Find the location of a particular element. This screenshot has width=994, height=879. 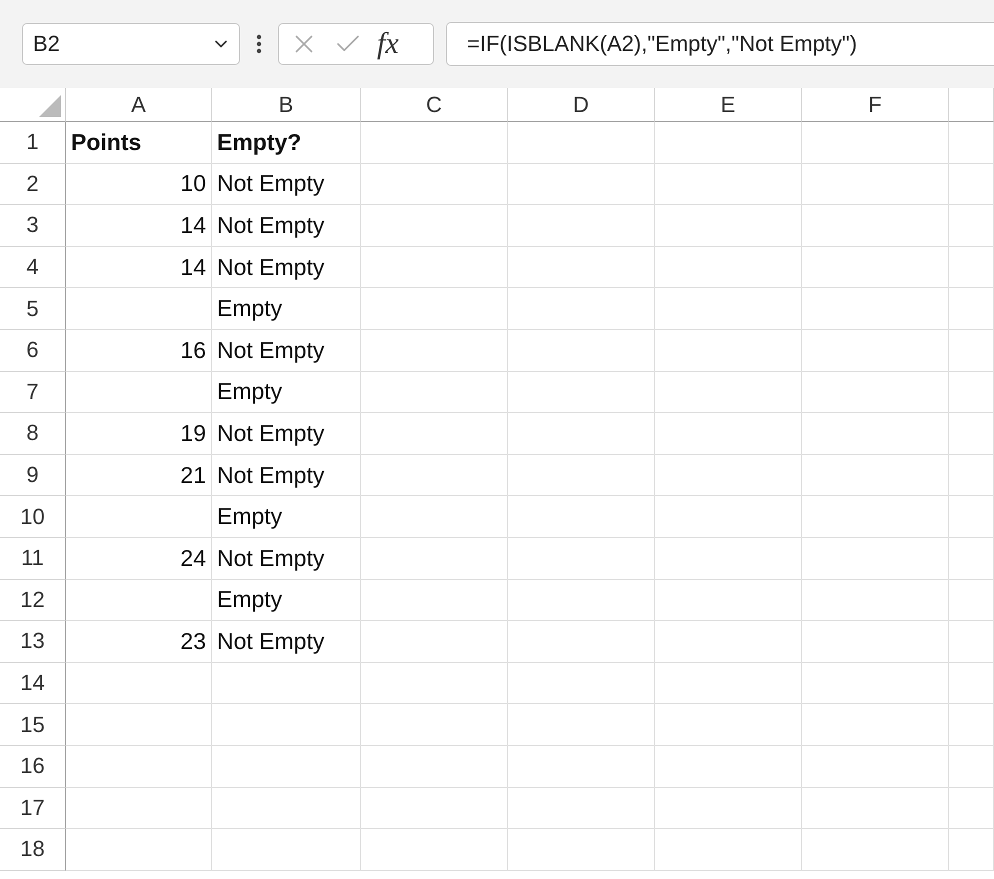

row-header: 6 is located at coordinates (33, 351).